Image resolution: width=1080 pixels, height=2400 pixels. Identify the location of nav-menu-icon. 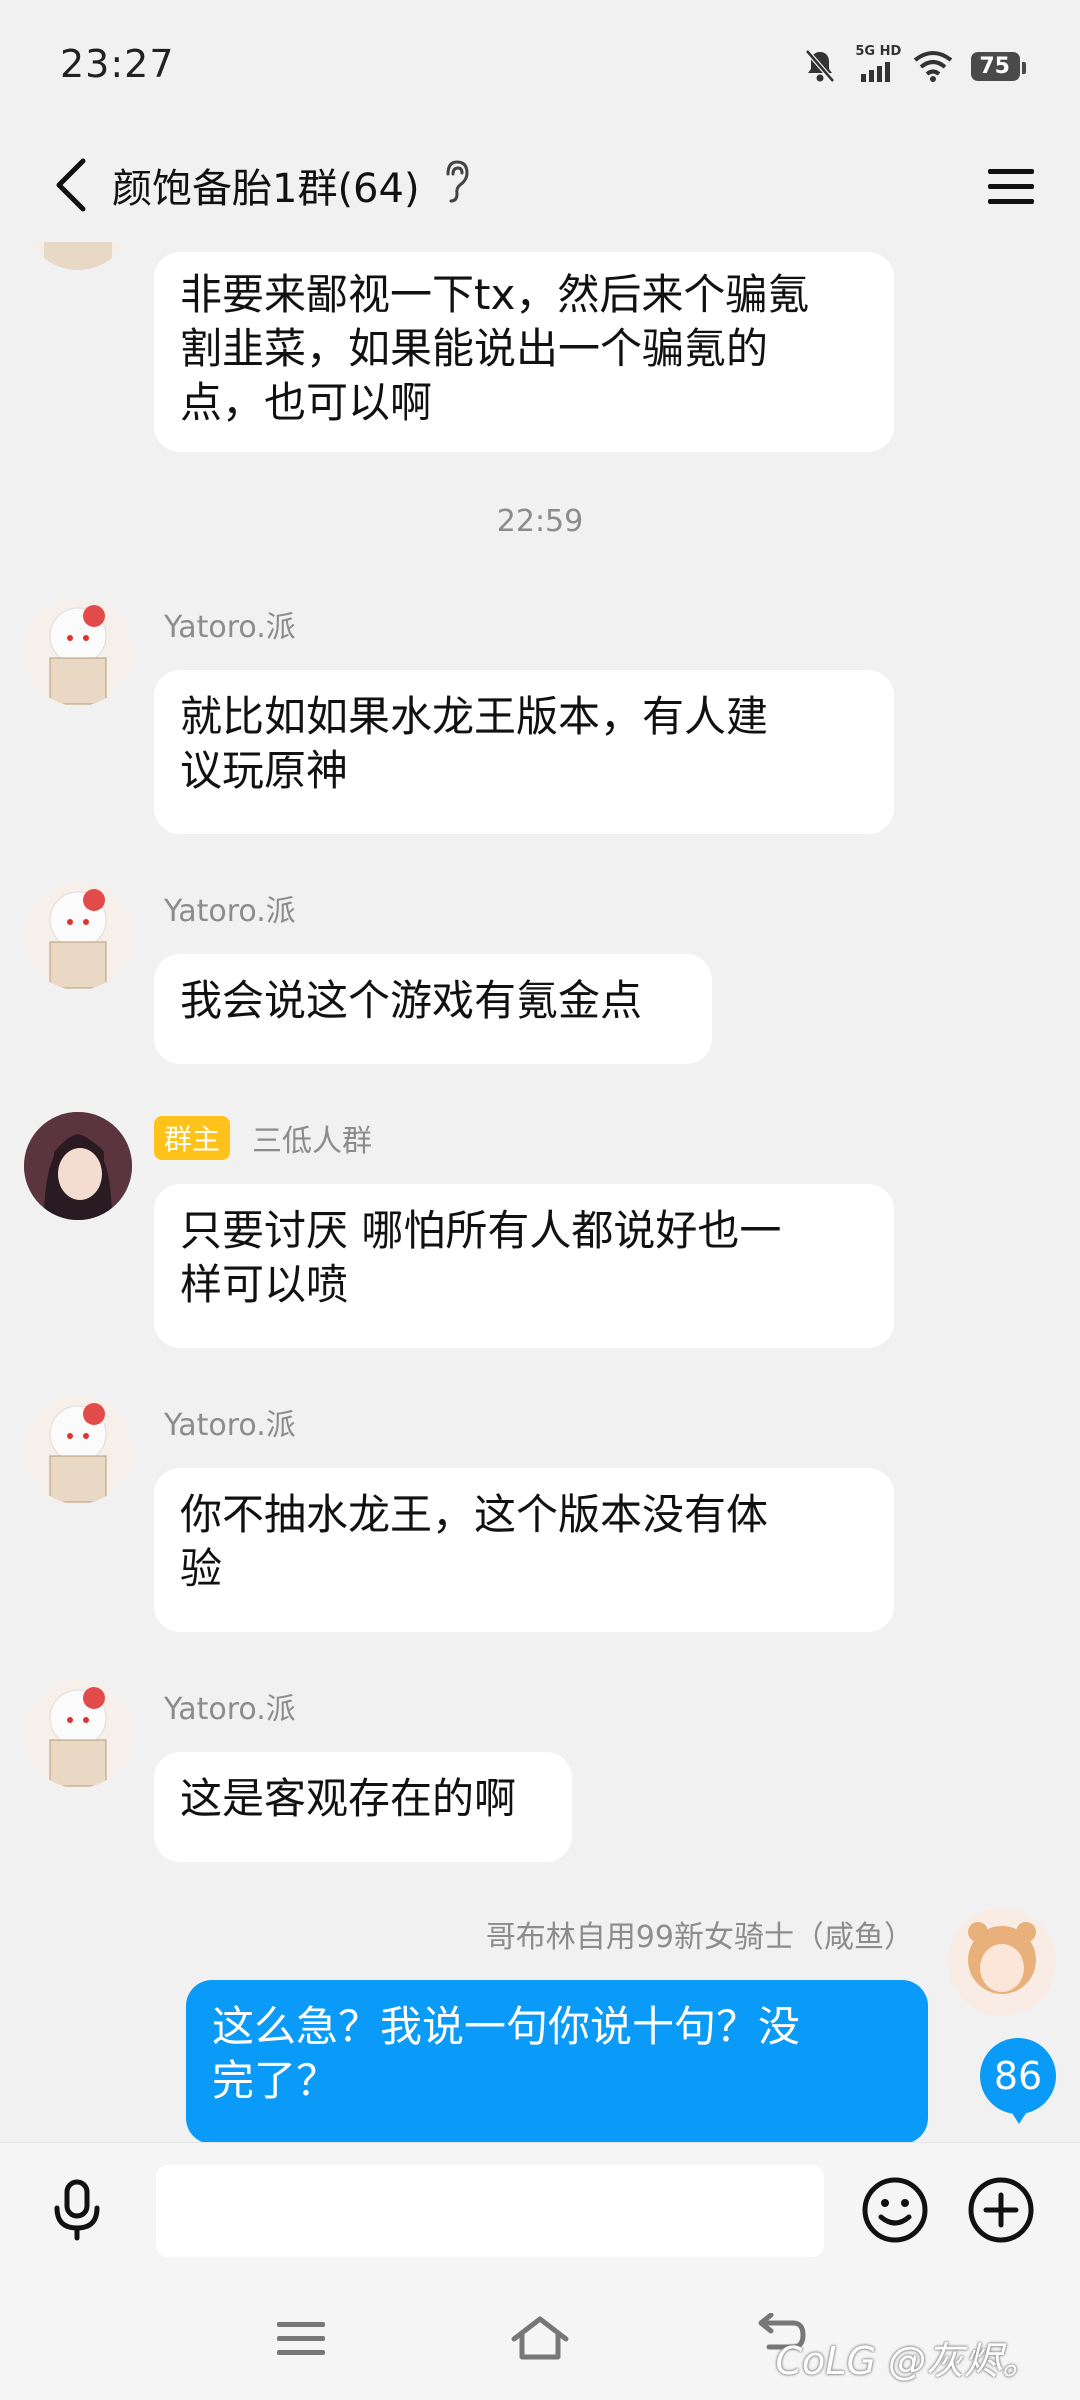
(301, 2338).